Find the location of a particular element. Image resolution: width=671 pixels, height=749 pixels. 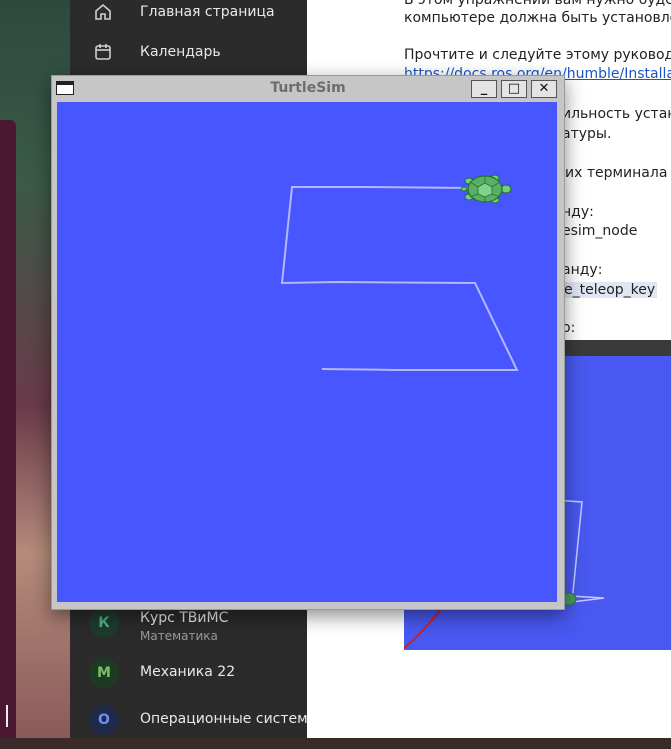

doc-text-line: ильность устано is located at coordinates (616, 114).